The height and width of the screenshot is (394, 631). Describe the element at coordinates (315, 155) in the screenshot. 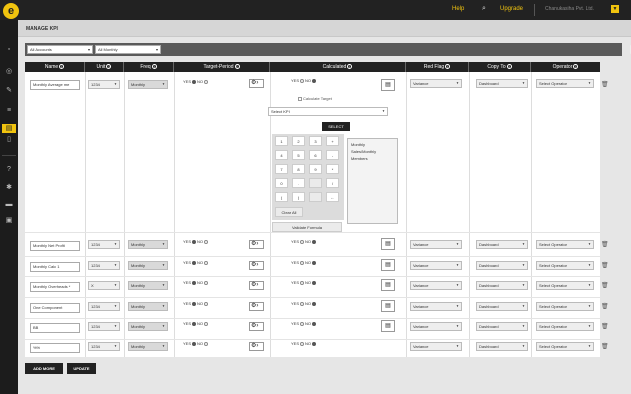

I see `key: 6` at that location.